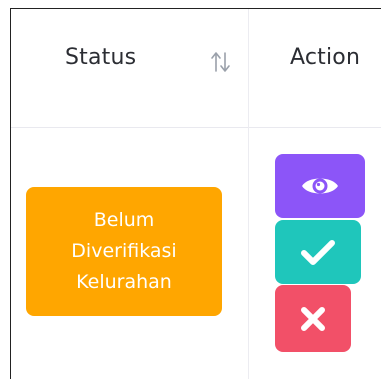 This screenshot has width=381, height=379. I want to click on check-icon, so click(318, 252).